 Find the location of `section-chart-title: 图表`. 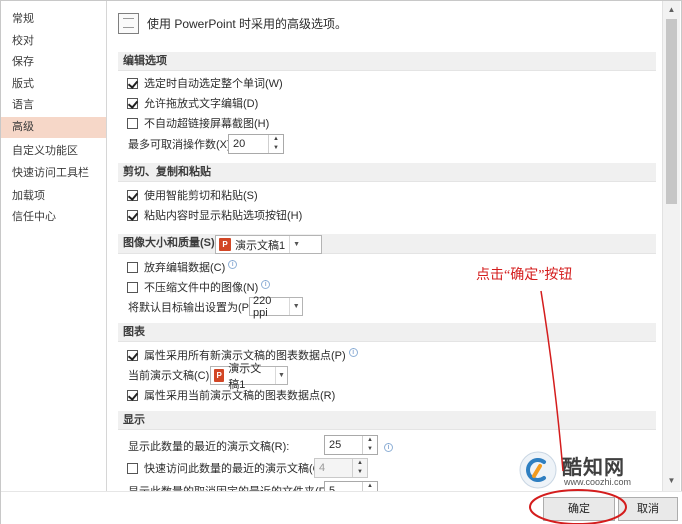

section-chart-title: 图表 is located at coordinates (387, 332).